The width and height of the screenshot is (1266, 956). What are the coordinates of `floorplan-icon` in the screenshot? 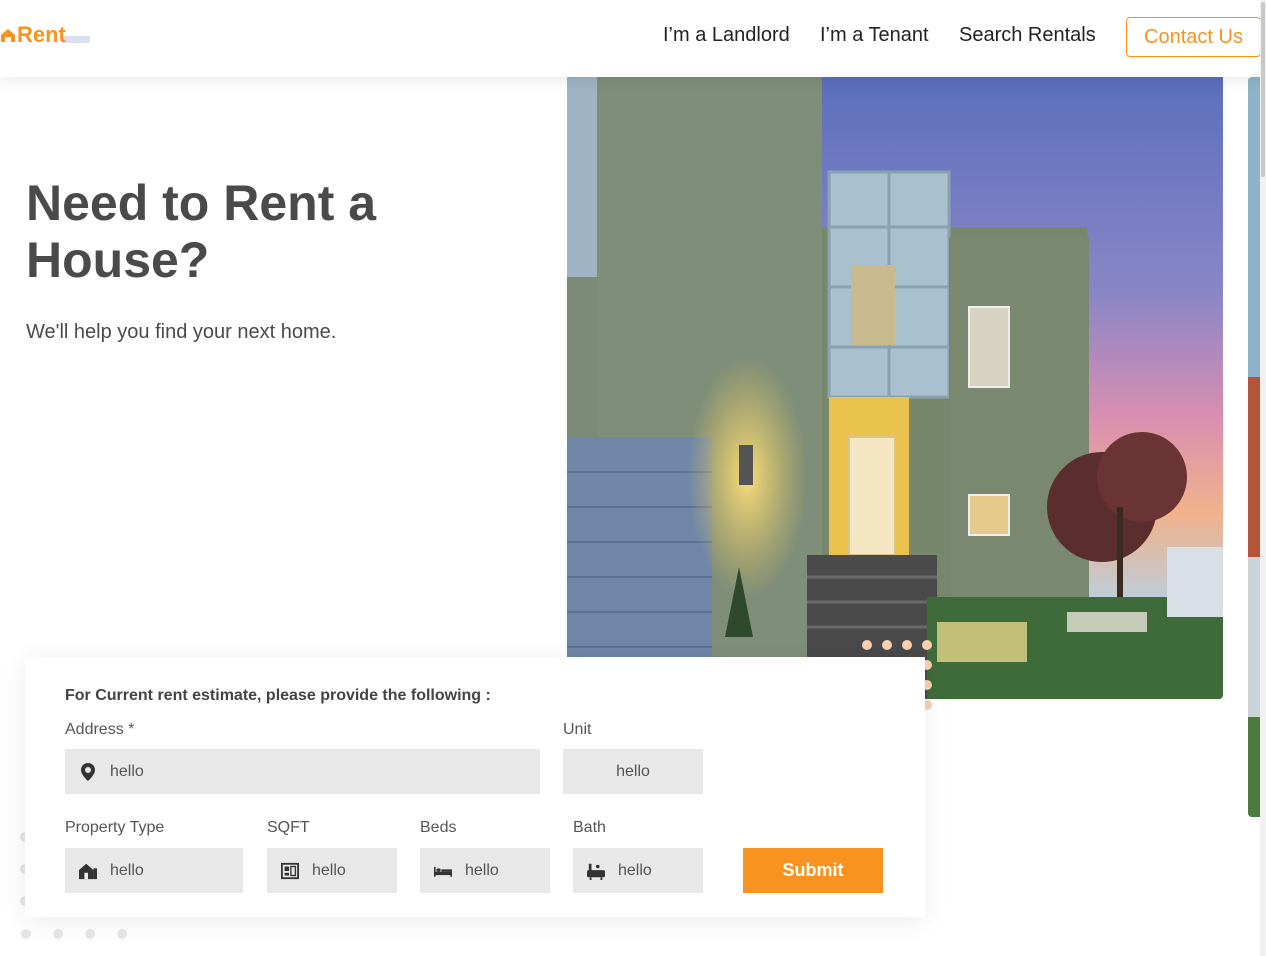 It's located at (290, 871).